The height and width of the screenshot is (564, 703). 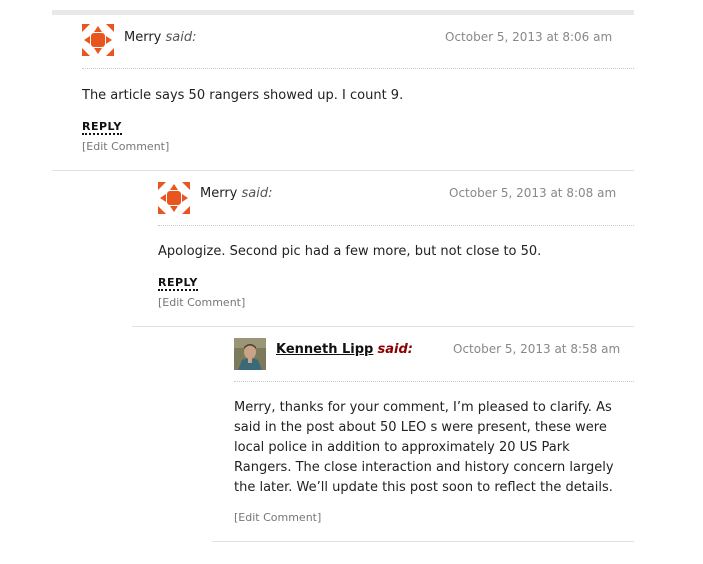 What do you see at coordinates (528, 37) in the screenshot?
I see `comment-date: October 5, 2013 at 8:06 am` at bounding box center [528, 37].